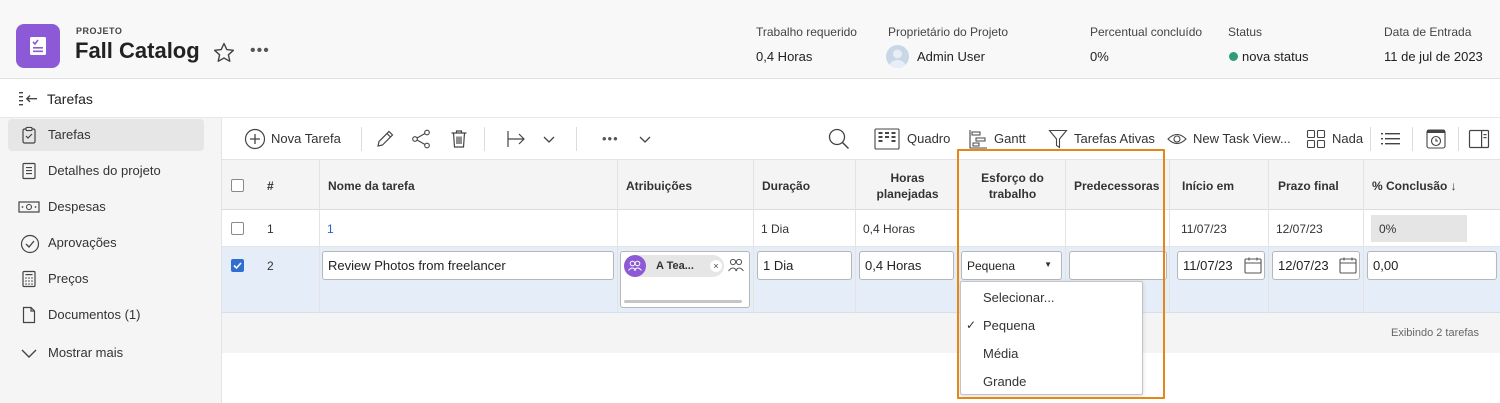 Image resolution: width=1500 pixels, height=403 pixels. Describe the element at coordinates (887, 138) in the screenshot. I see `board-icon` at that location.